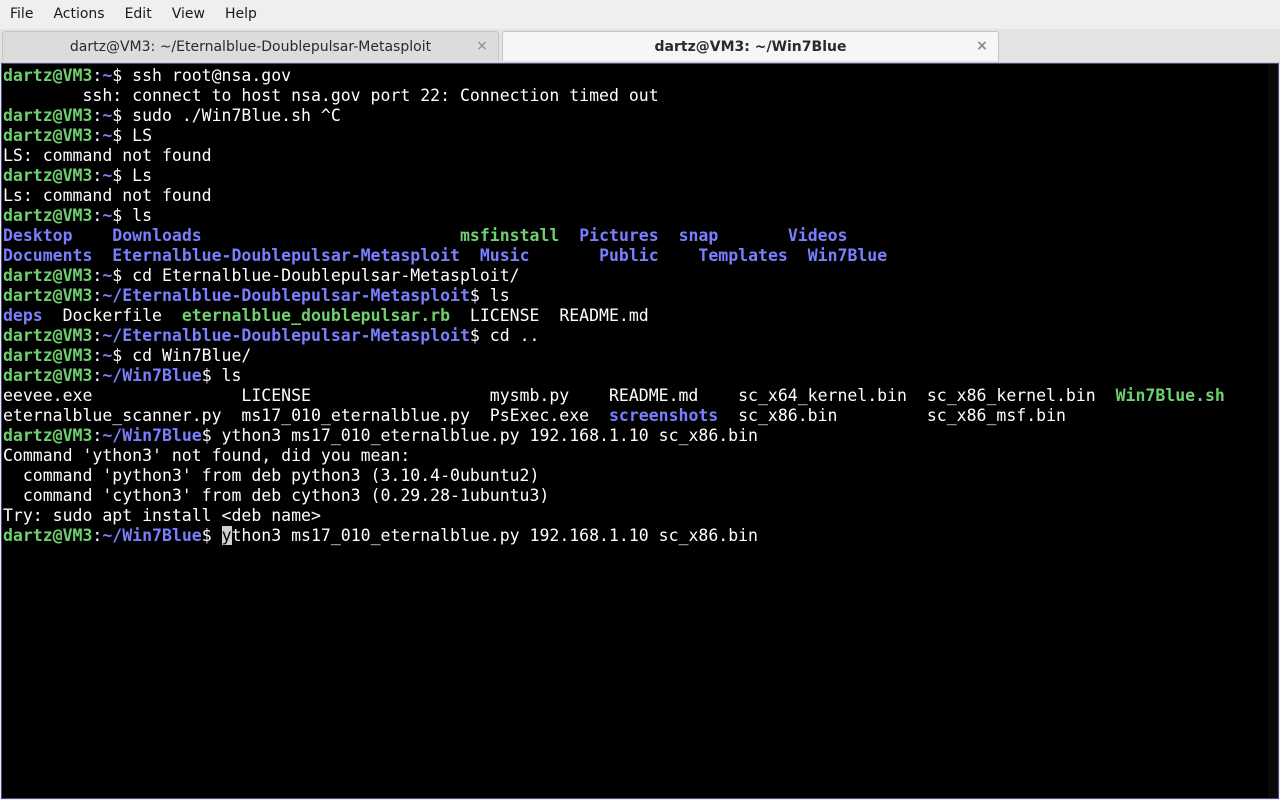 This screenshot has height=800, width=1280. I want to click on directory-entry: Downloads, so click(157, 235).